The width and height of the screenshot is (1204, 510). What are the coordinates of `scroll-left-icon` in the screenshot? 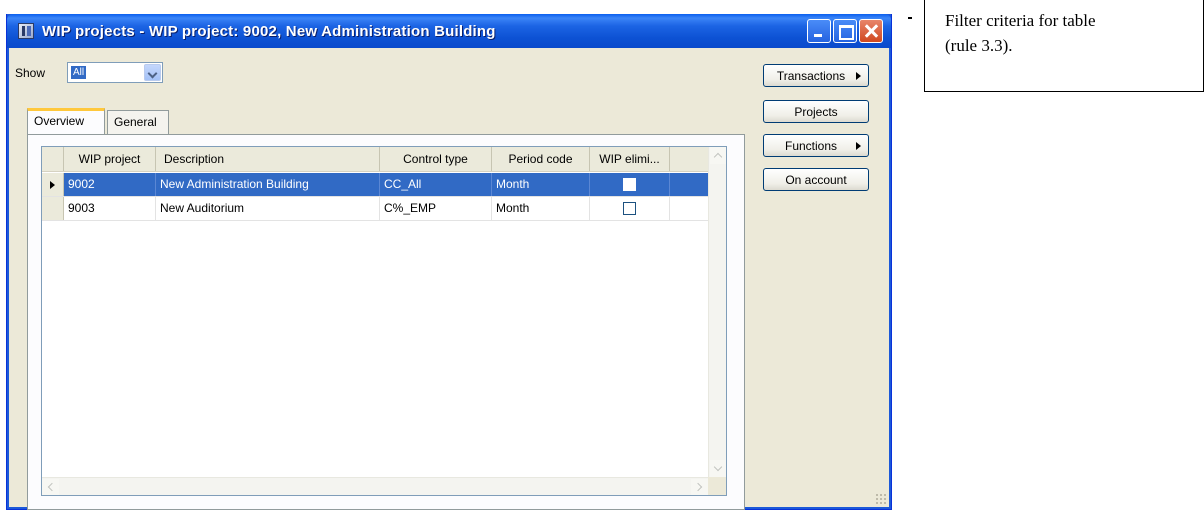 It's located at (50, 487).